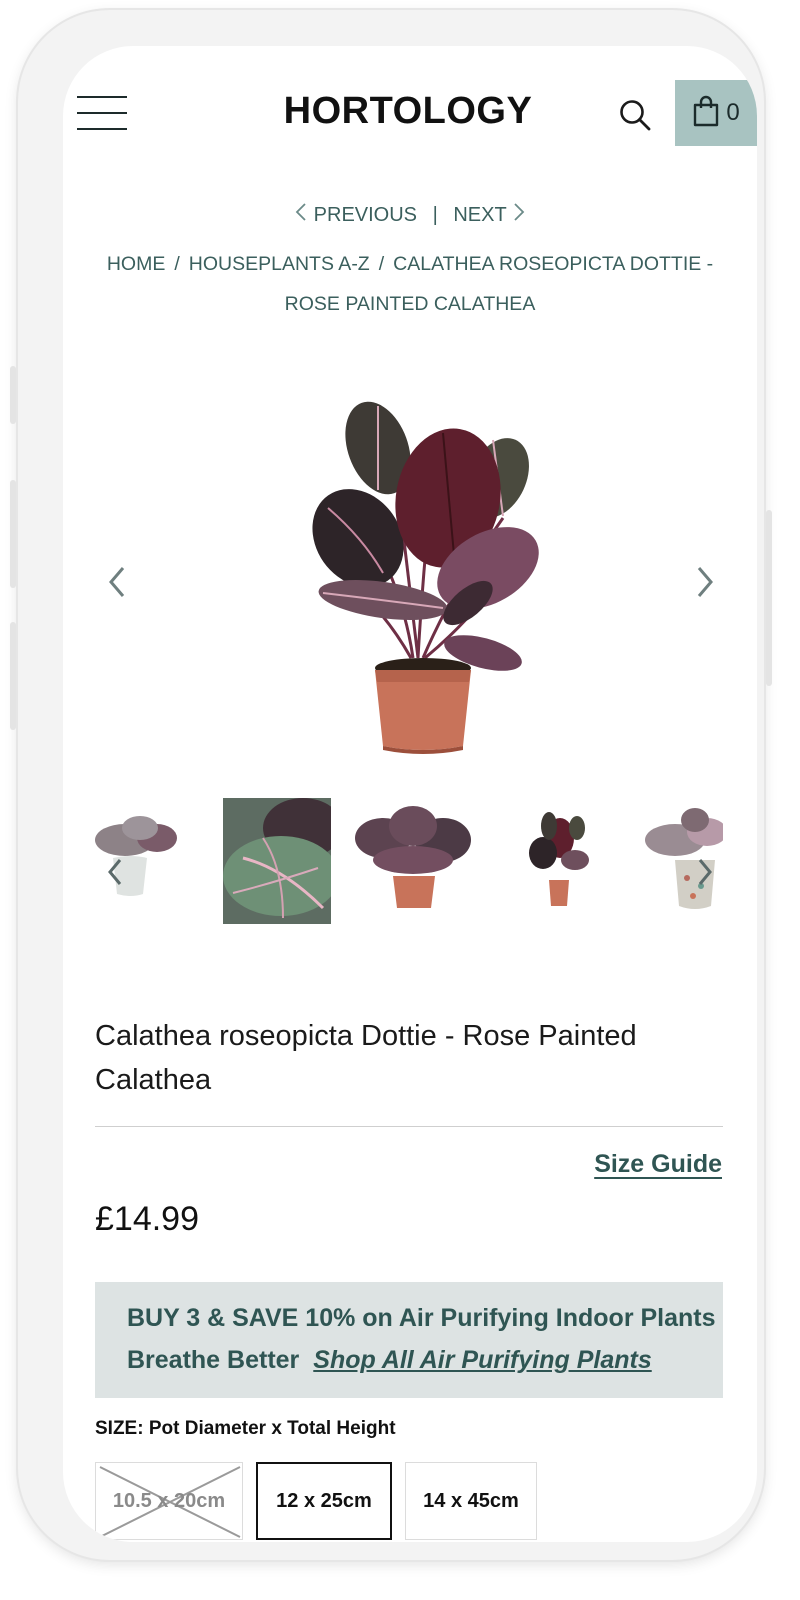 This screenshot has height=1600, width=800. I want to click on size-option-selected: 12 x 25cm, so click(324, 1501).